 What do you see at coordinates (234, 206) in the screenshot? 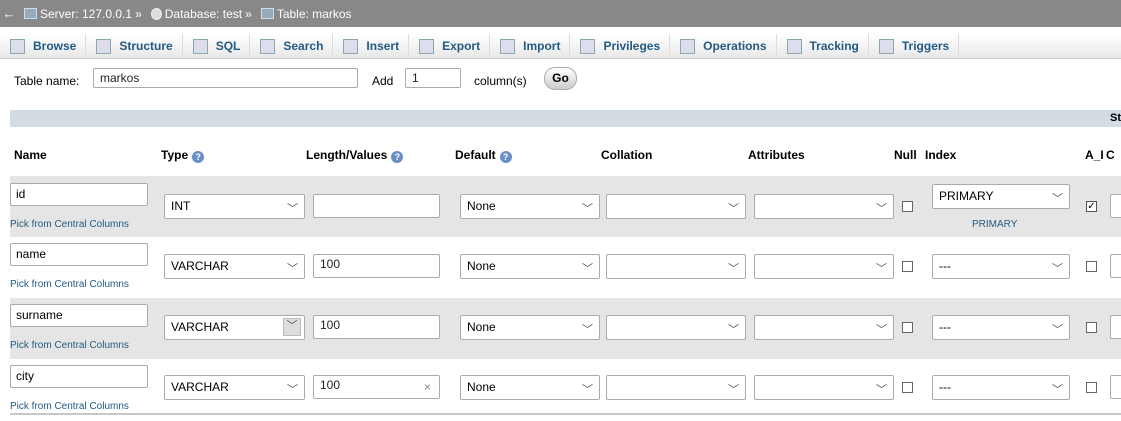
I see `type-select: INT ﹀` at bounding box center [234, 206].